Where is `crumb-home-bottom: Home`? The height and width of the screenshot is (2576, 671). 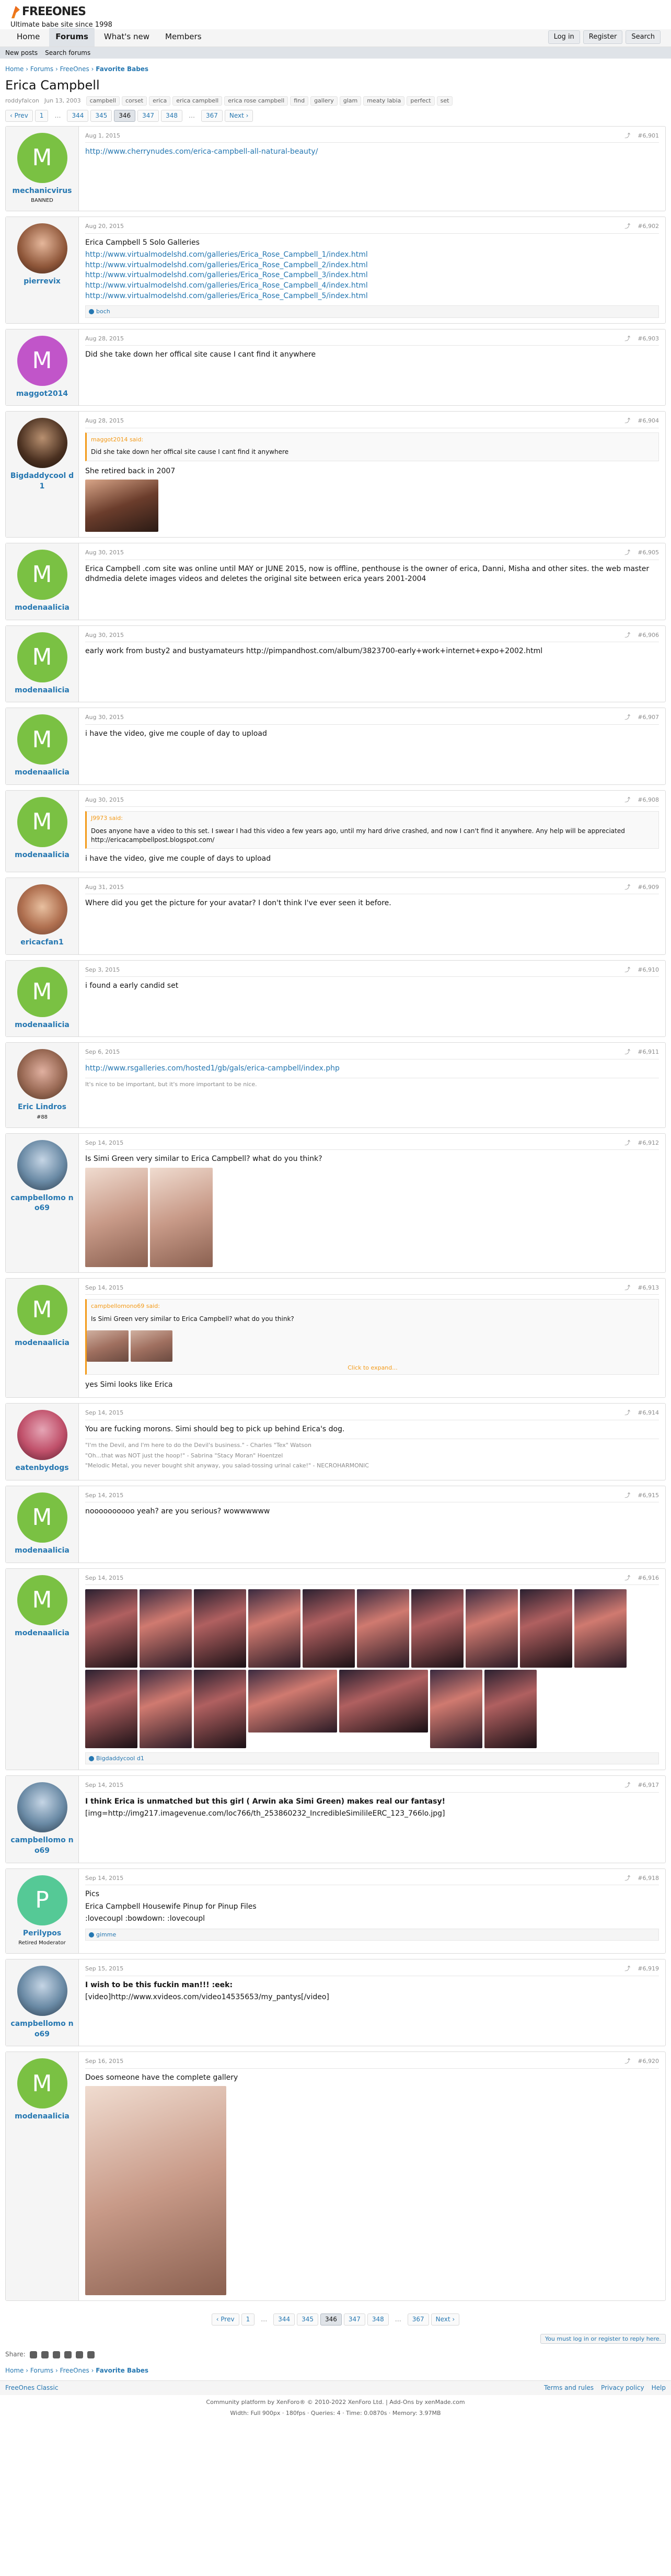 crumb-home-bottom: Home is located at coordinates (14, 2371).